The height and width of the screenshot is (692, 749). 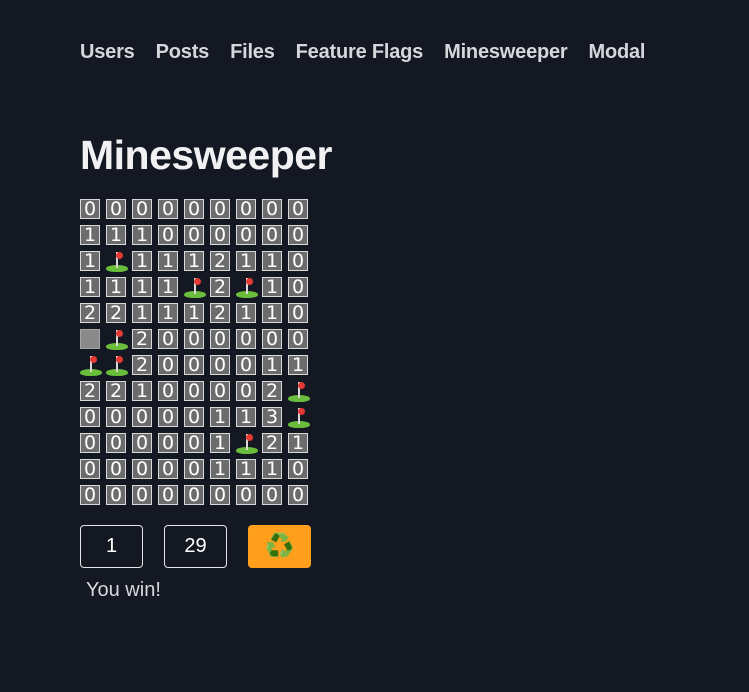 I want to click on nav-feature-flags: Feature Flags, so click(x=360, y=52).